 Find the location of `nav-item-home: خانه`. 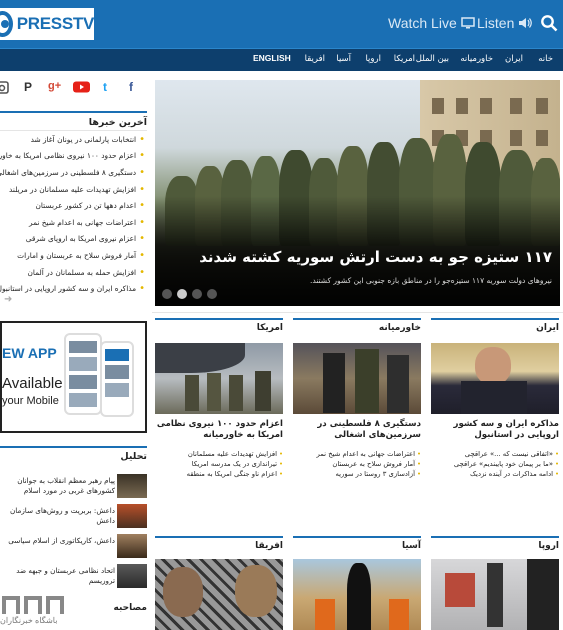

nav-item-home: خانه is located at coordinates (545, 59).